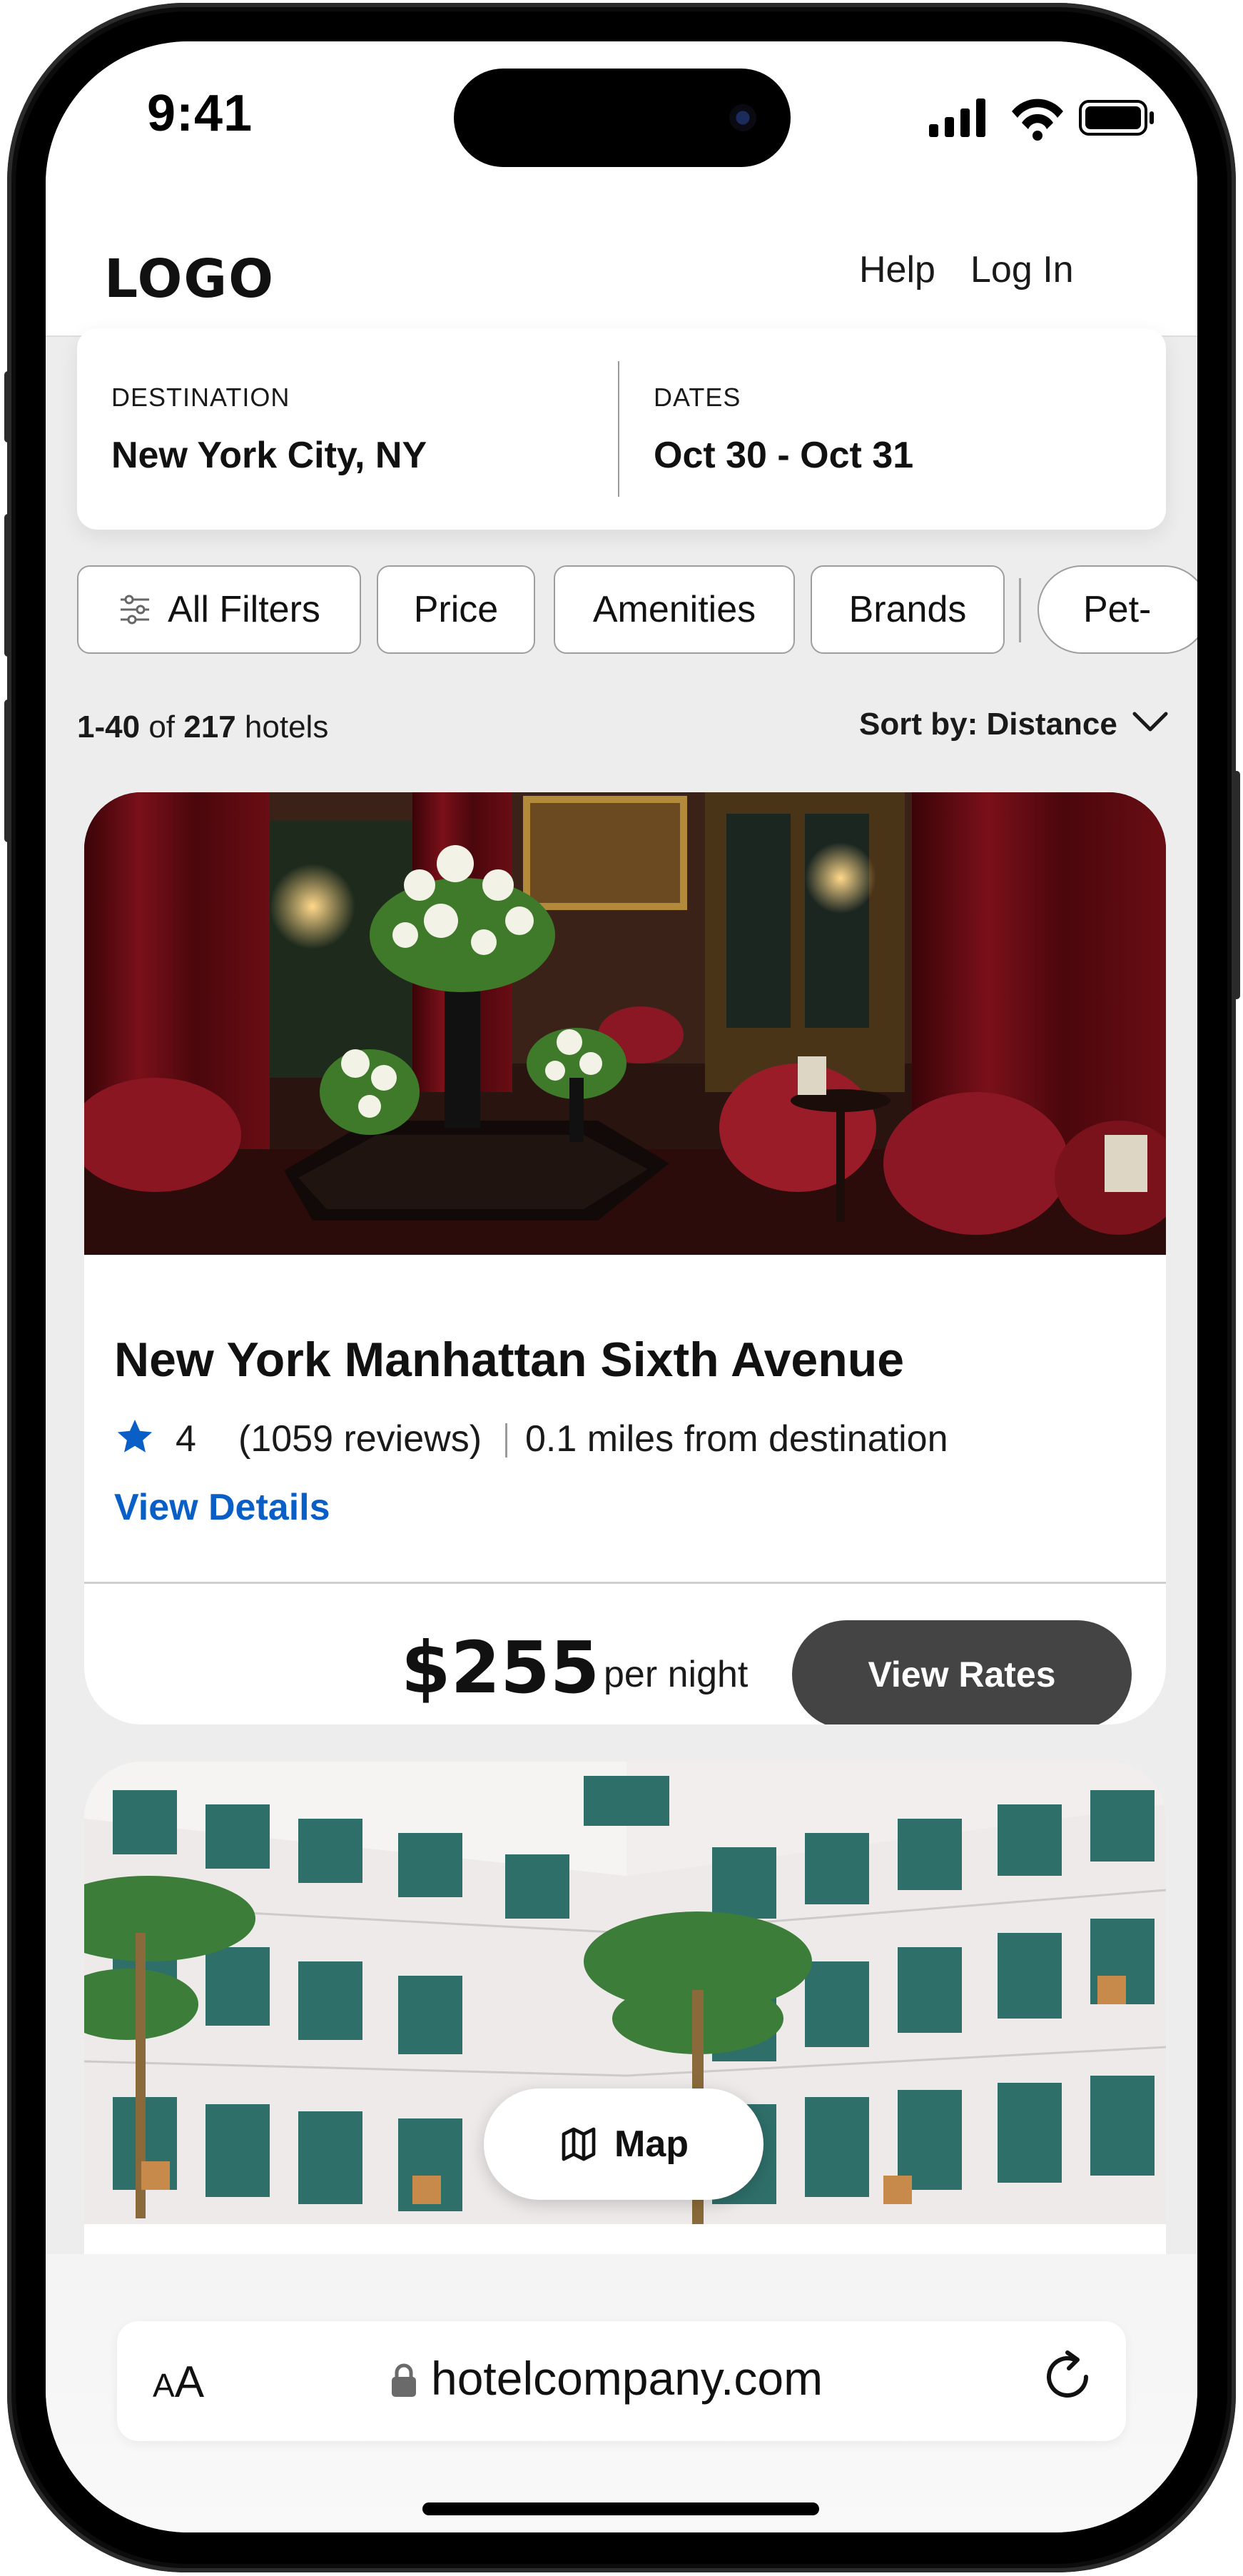 The image size is (1243, 2576). Describe the element at coordinates (988, 724) in the screenshot. I see `sort-dropdown: Sort by: Distance` at that location.